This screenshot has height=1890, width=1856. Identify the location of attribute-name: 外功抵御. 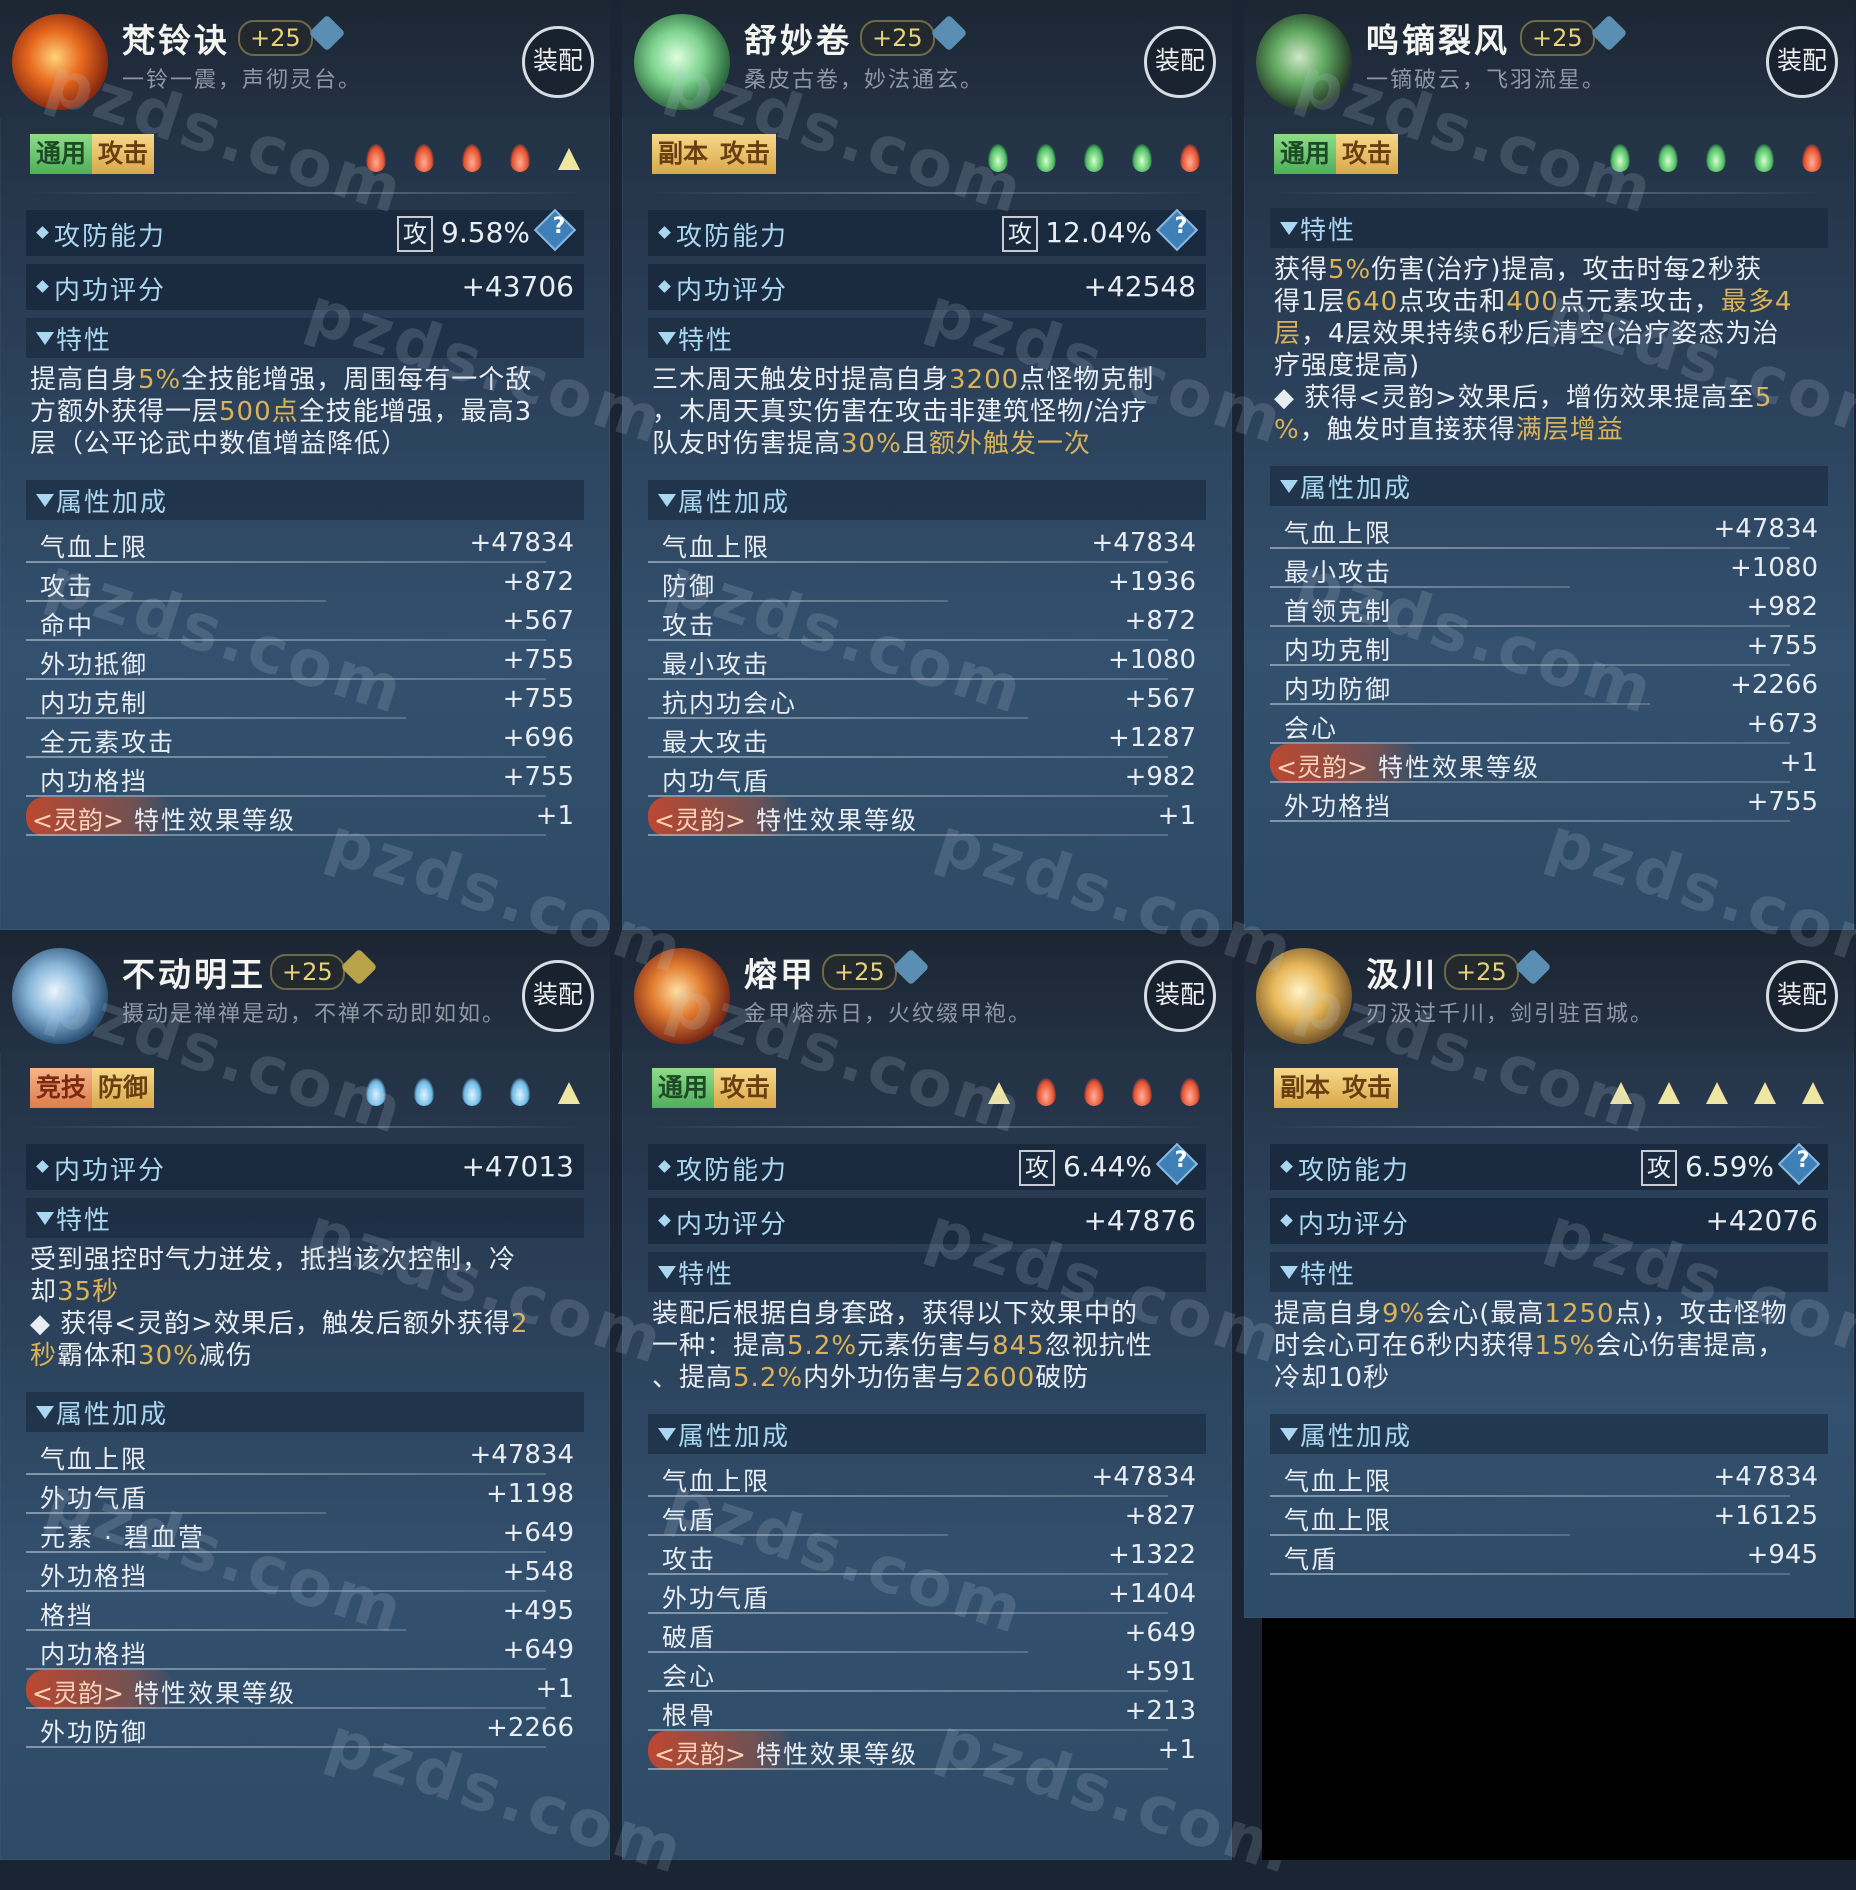
(94, 664).